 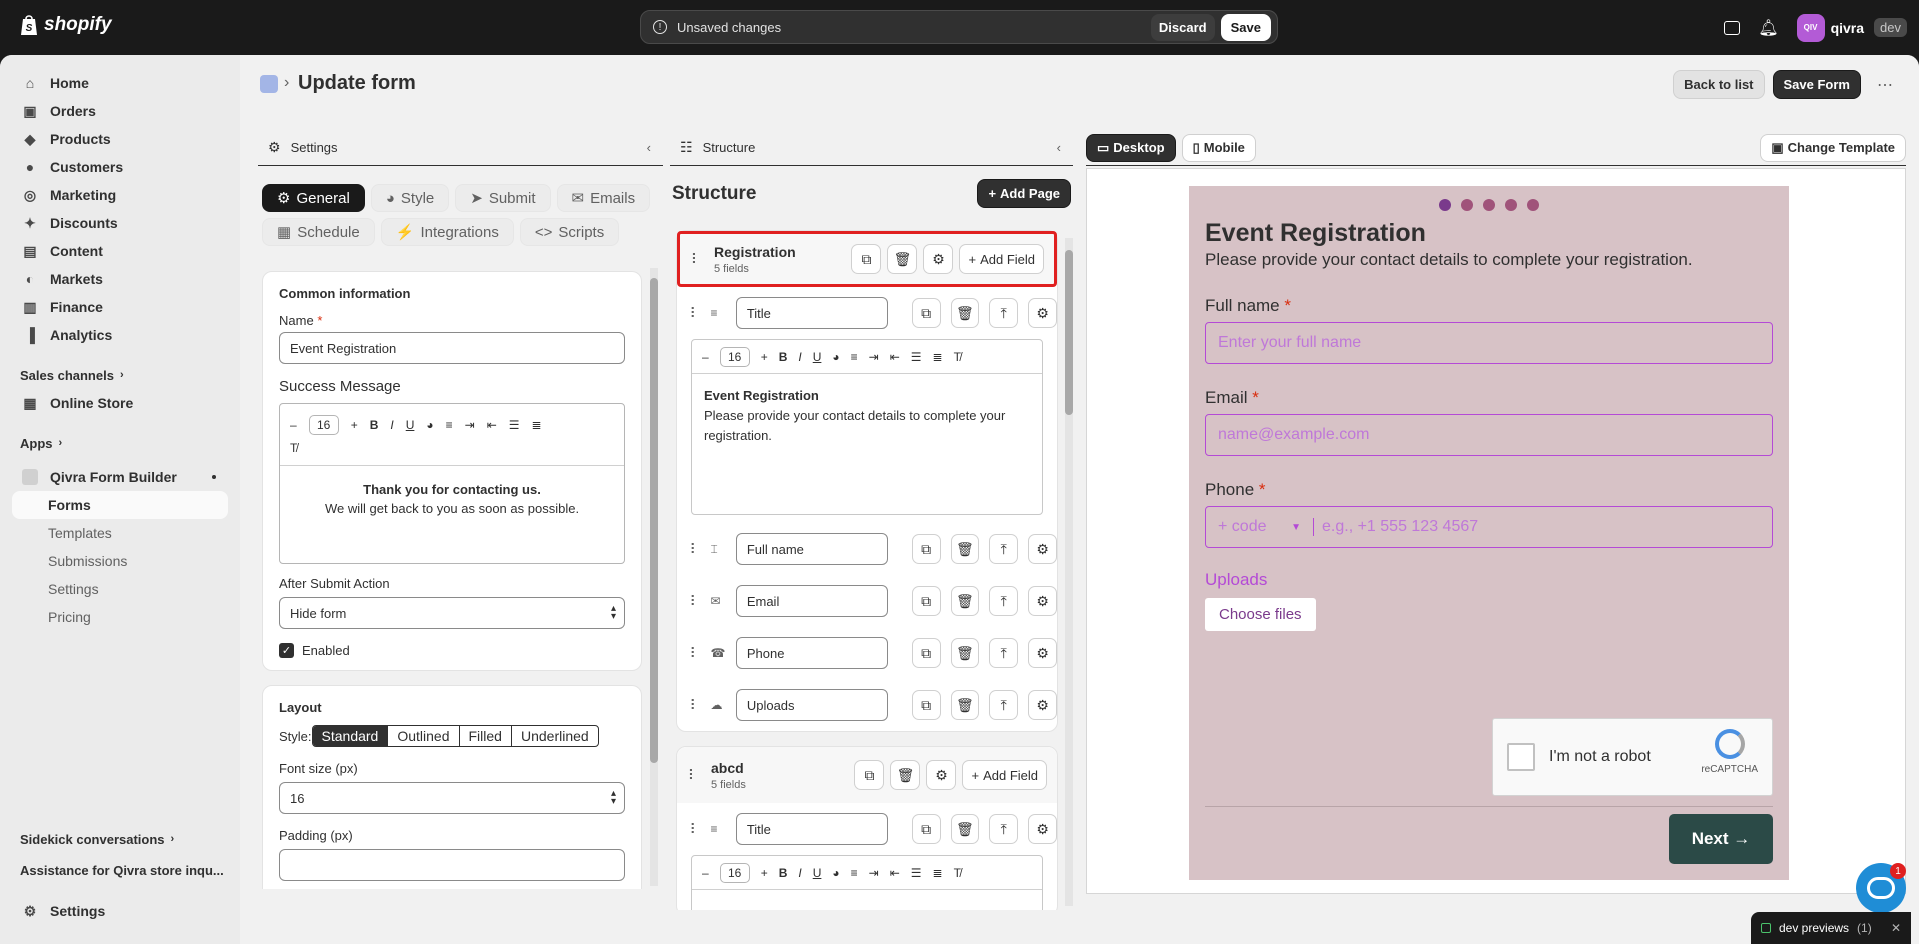 I want to click on increase-size-icon: +, so click(x=354, y=425).